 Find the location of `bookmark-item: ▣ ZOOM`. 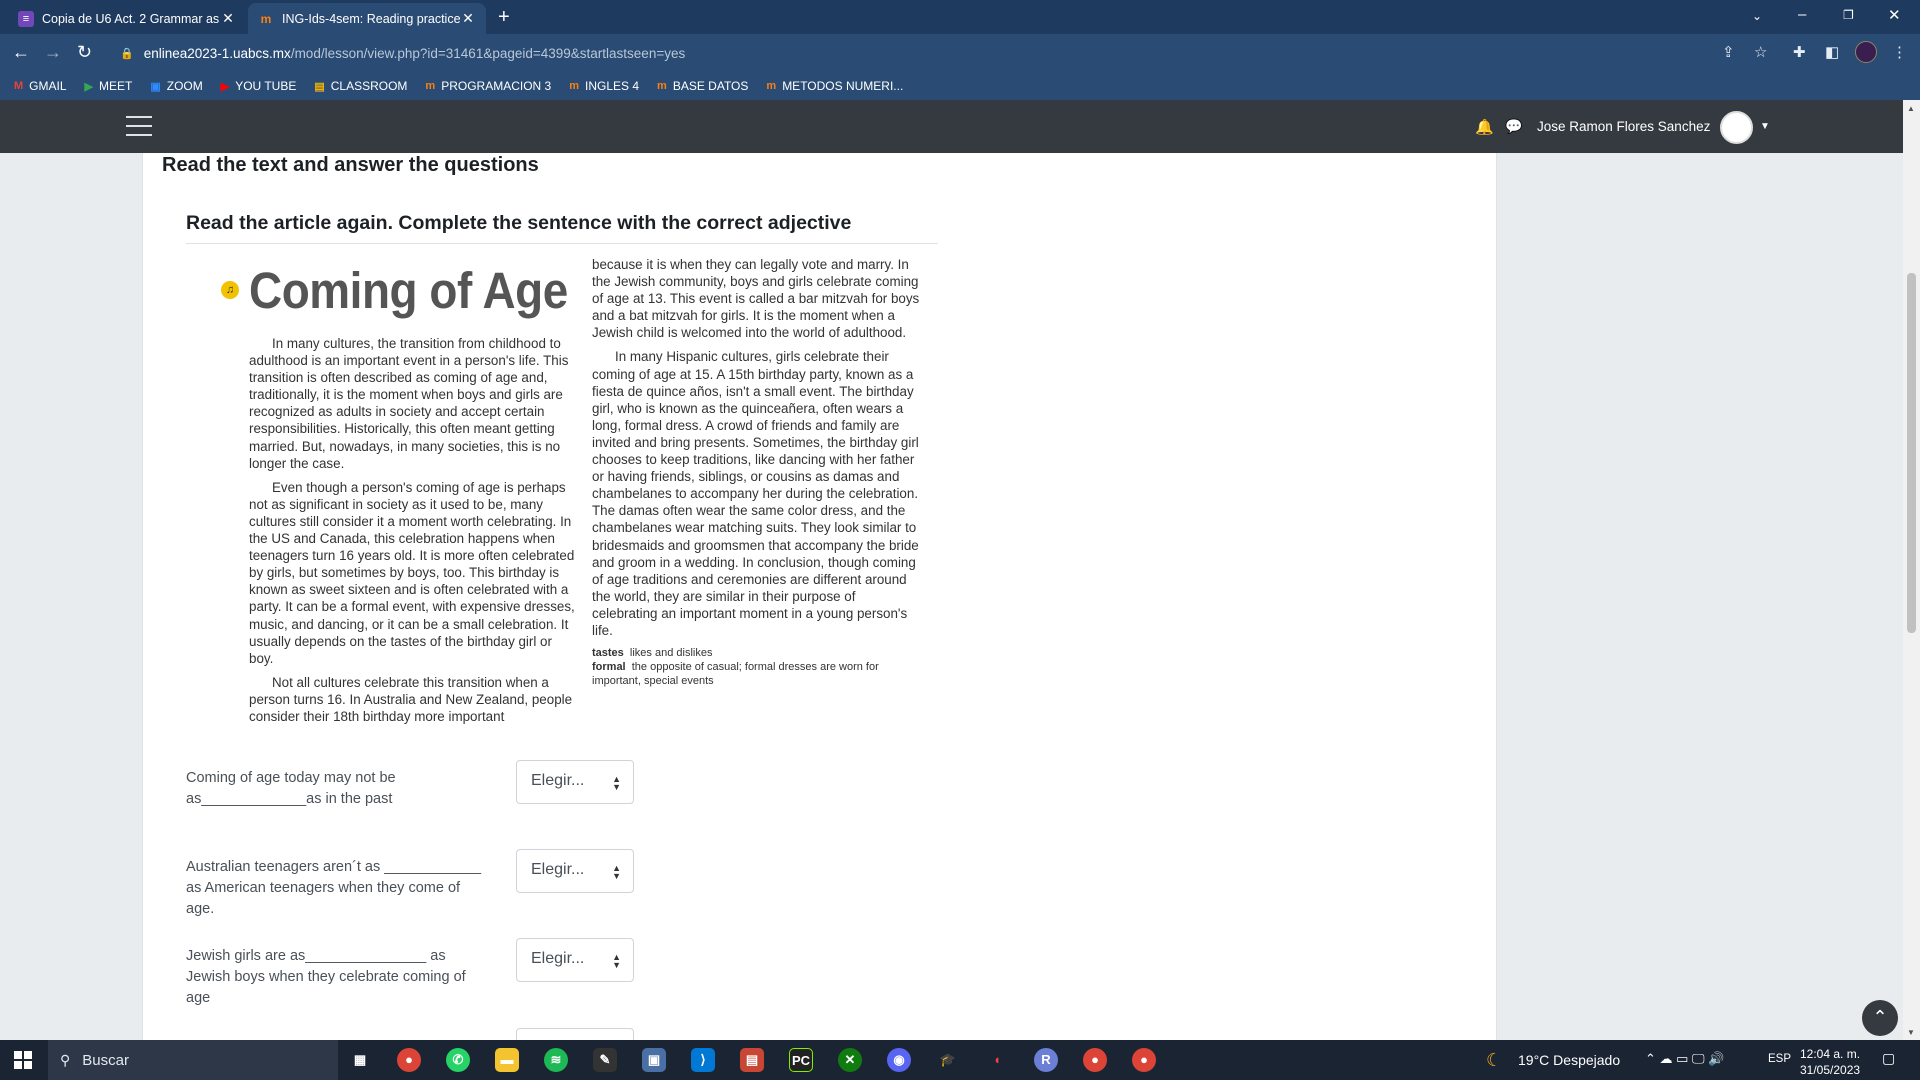

bookmark-item: ▣ ZOOM is located at coordinates (176, 86).